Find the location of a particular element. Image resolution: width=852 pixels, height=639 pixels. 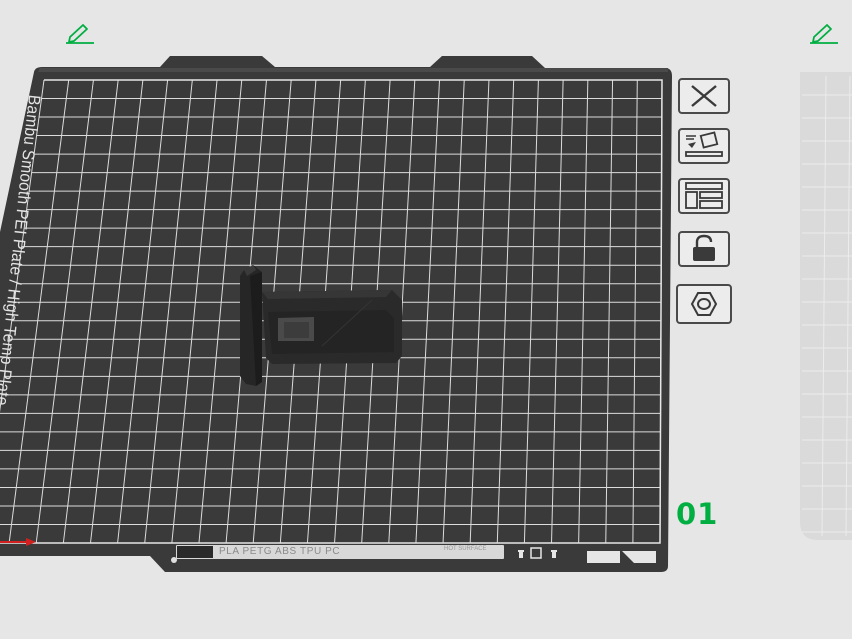

plate-number: 01 is located at coordinates (697, 514).